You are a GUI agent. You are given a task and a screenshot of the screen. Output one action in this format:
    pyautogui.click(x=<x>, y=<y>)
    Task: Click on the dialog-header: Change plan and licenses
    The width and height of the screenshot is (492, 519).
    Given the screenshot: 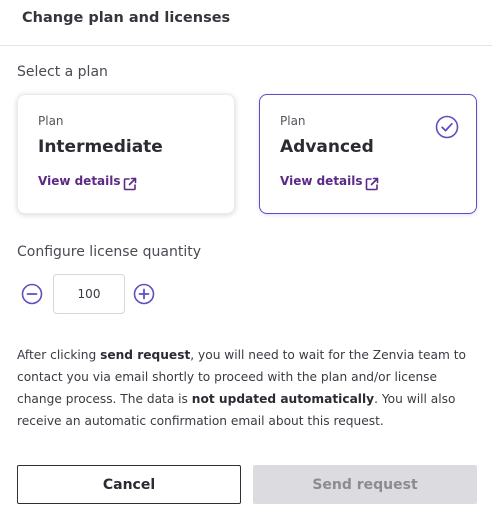 What is the action you would take?
    pyautogui.click(x=246, y=23)
    